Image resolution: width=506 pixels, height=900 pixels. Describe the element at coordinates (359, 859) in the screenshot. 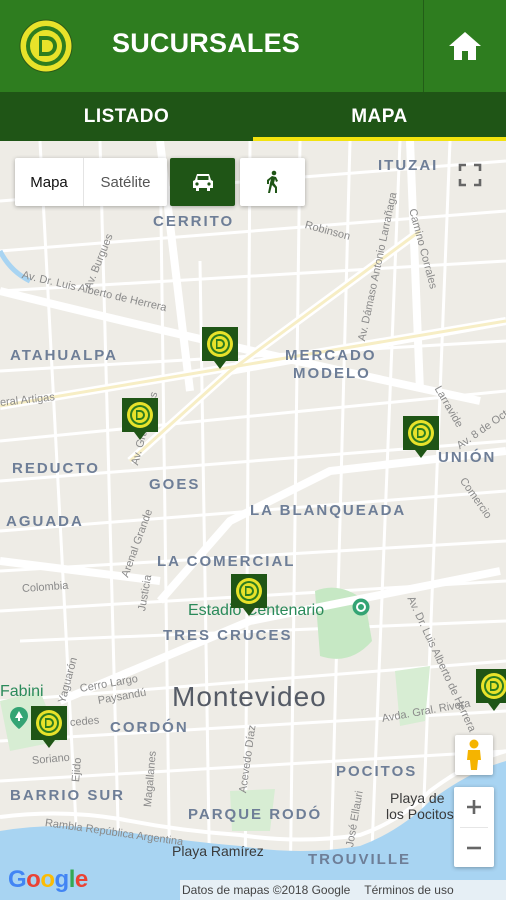

I see `map-label-trouville: TROUVILLE` at that location.